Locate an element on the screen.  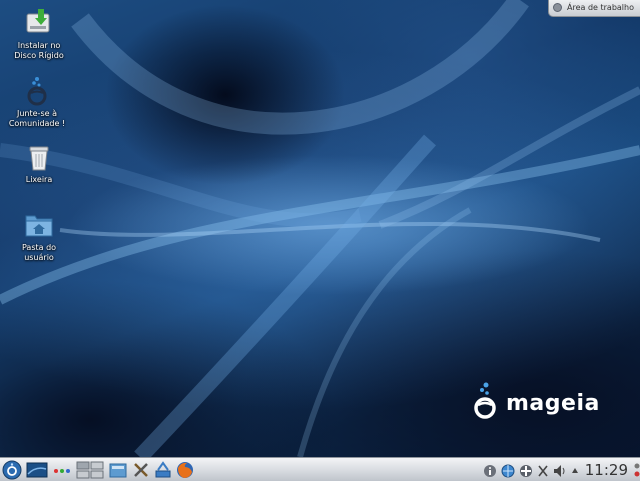
desktop-icon-home: Pasta do usuário is located at coordinates (39, 236).